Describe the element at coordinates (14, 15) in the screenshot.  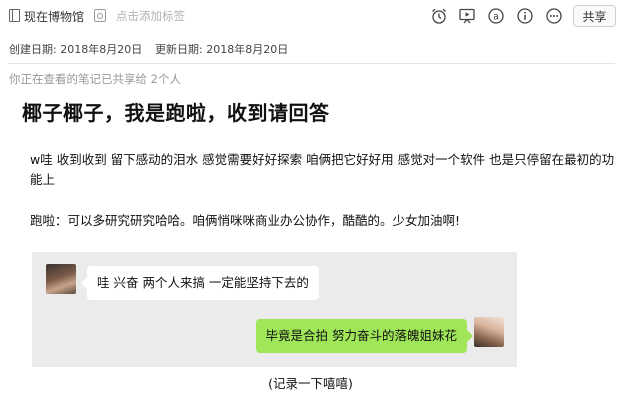
I see `notebook-icon` at that location.